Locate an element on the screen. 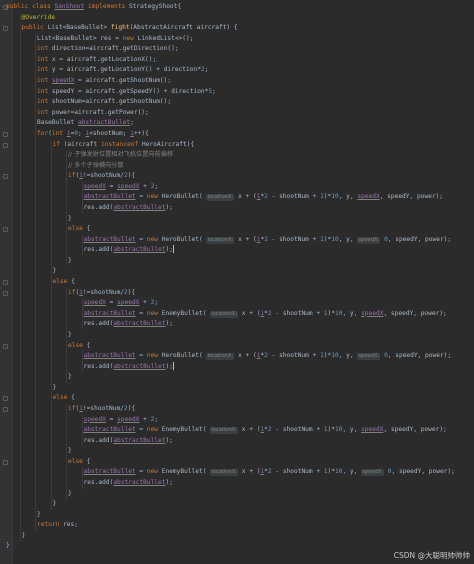  code-line: if (aircraft instanceof HeroAircraft){ is located at coordinates (237, 145).